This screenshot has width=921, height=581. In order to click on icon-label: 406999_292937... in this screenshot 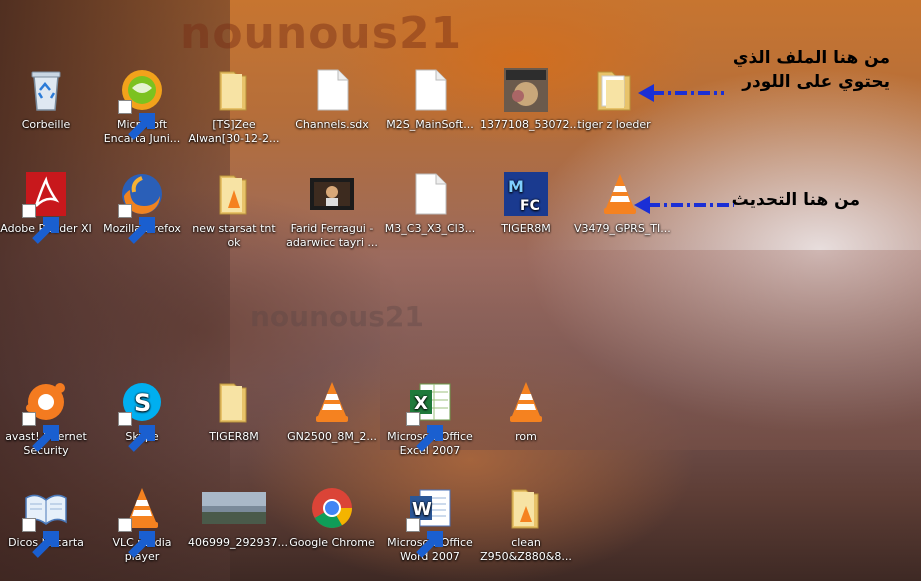, I will do `click(238, 542)`.